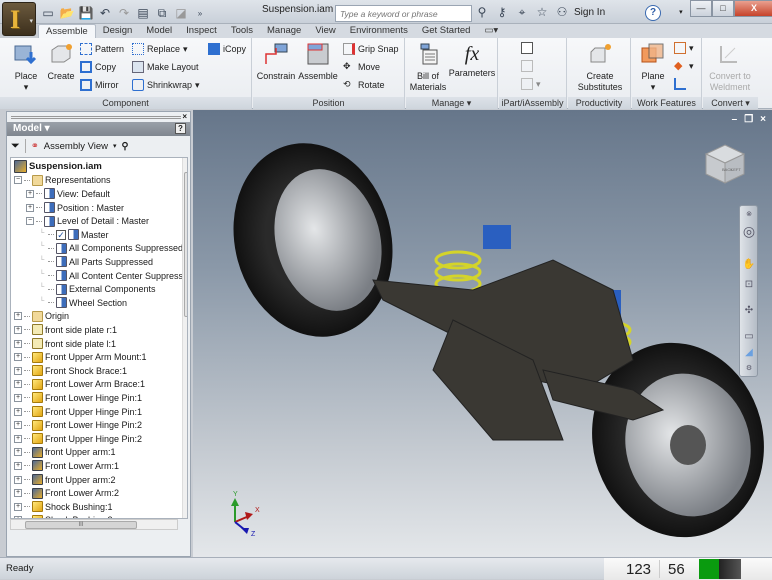 The height and width of the screenshot is (580, 772). Describe the element at coordinates (181, 13) in the screenshot. I see `appearance-icon: ◪` at that location.